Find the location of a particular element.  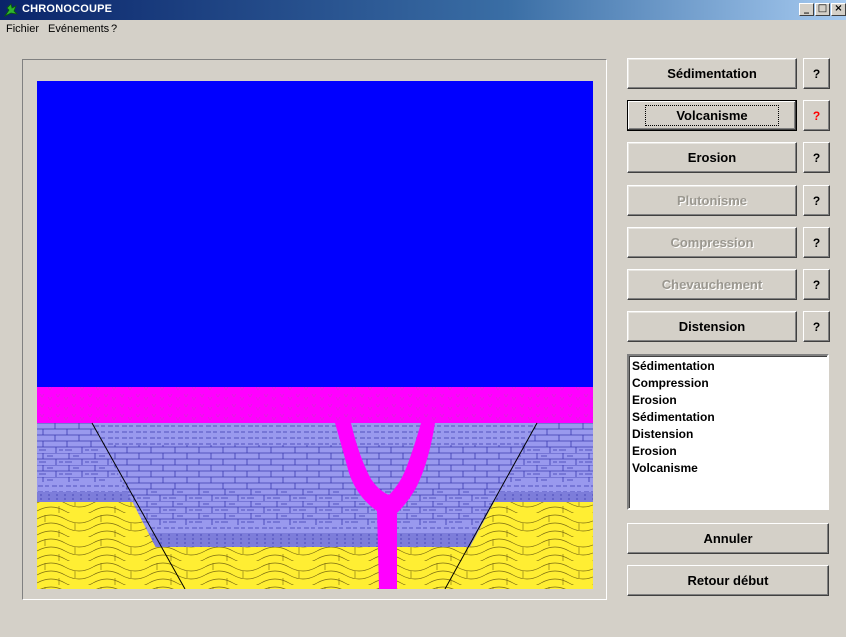

list-item: Distension is located at coordinates (663, 434).